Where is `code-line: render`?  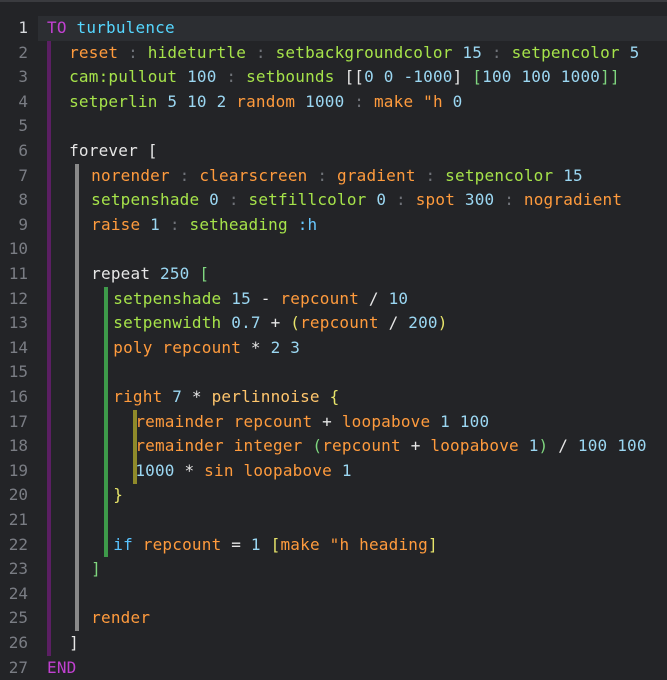 code-line: render is located at coordinates (120, 618).